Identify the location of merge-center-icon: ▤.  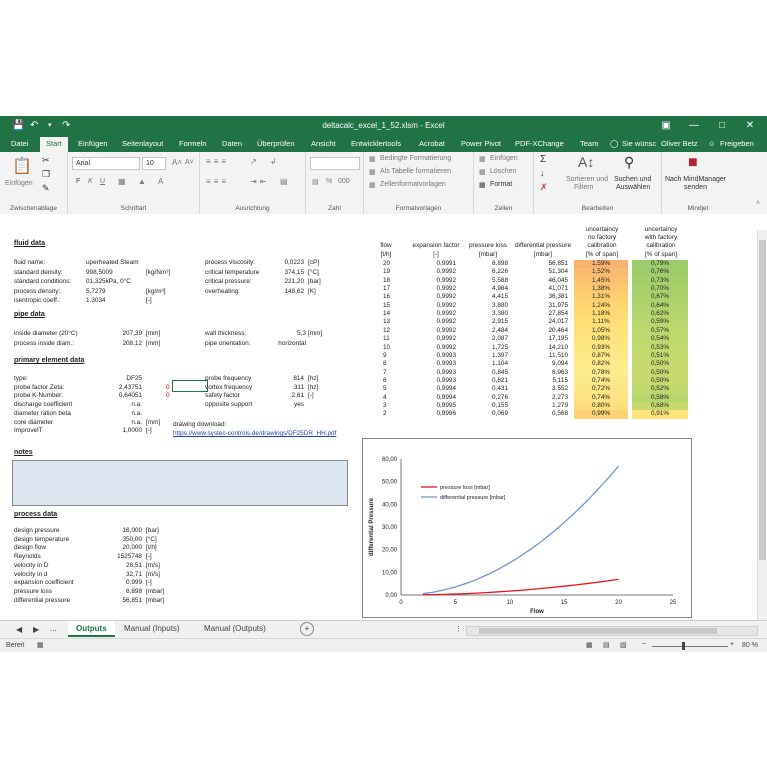
(284, 181).